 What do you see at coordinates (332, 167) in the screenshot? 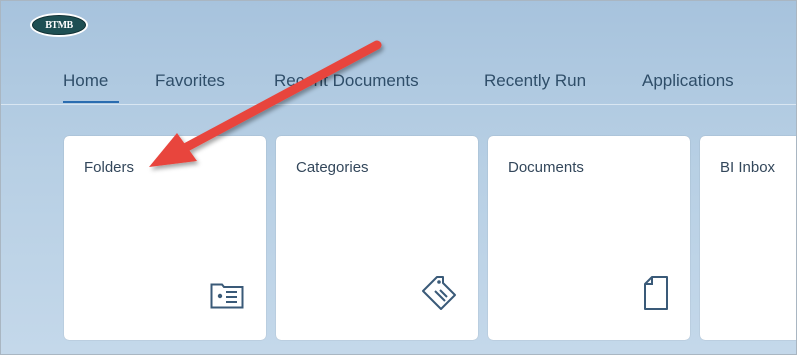
I see `tile-title-categories: Categories` at bounding box center [332, 167].